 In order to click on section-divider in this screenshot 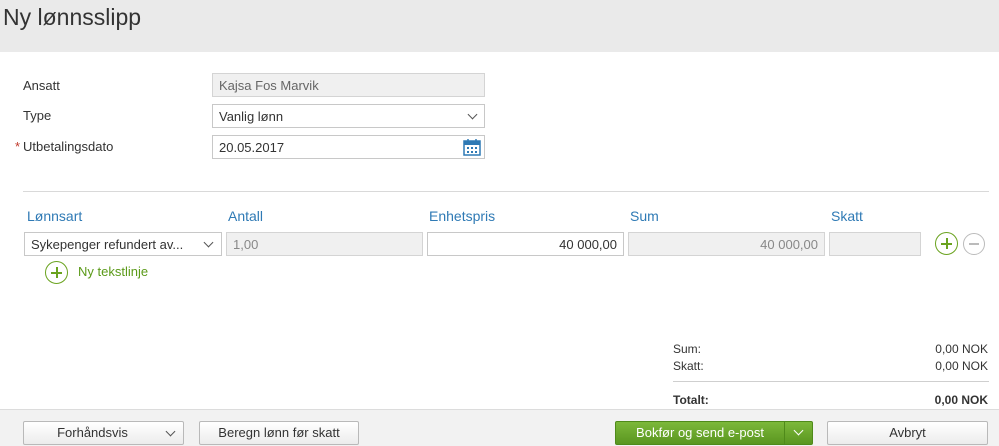, I will do `click(506, 191)`.